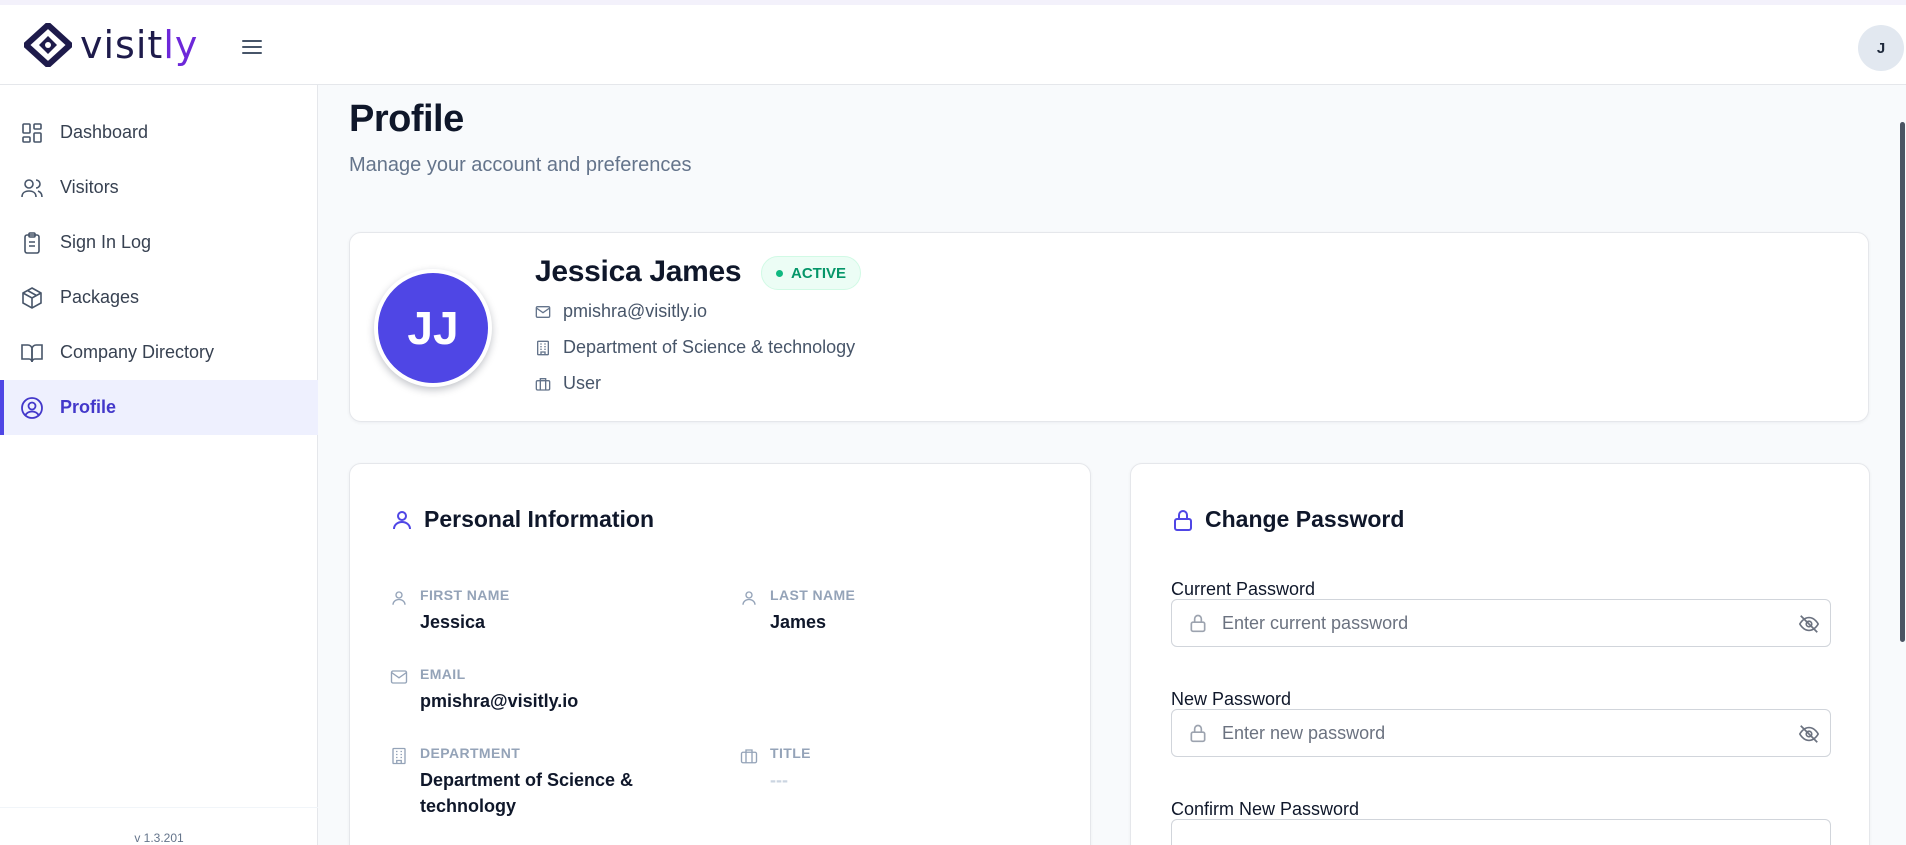 This screenshot has width=1906, height=845. Describe the element at coordinates (406, 119) in the screenshot. I see `page-title: Profile` at that location.